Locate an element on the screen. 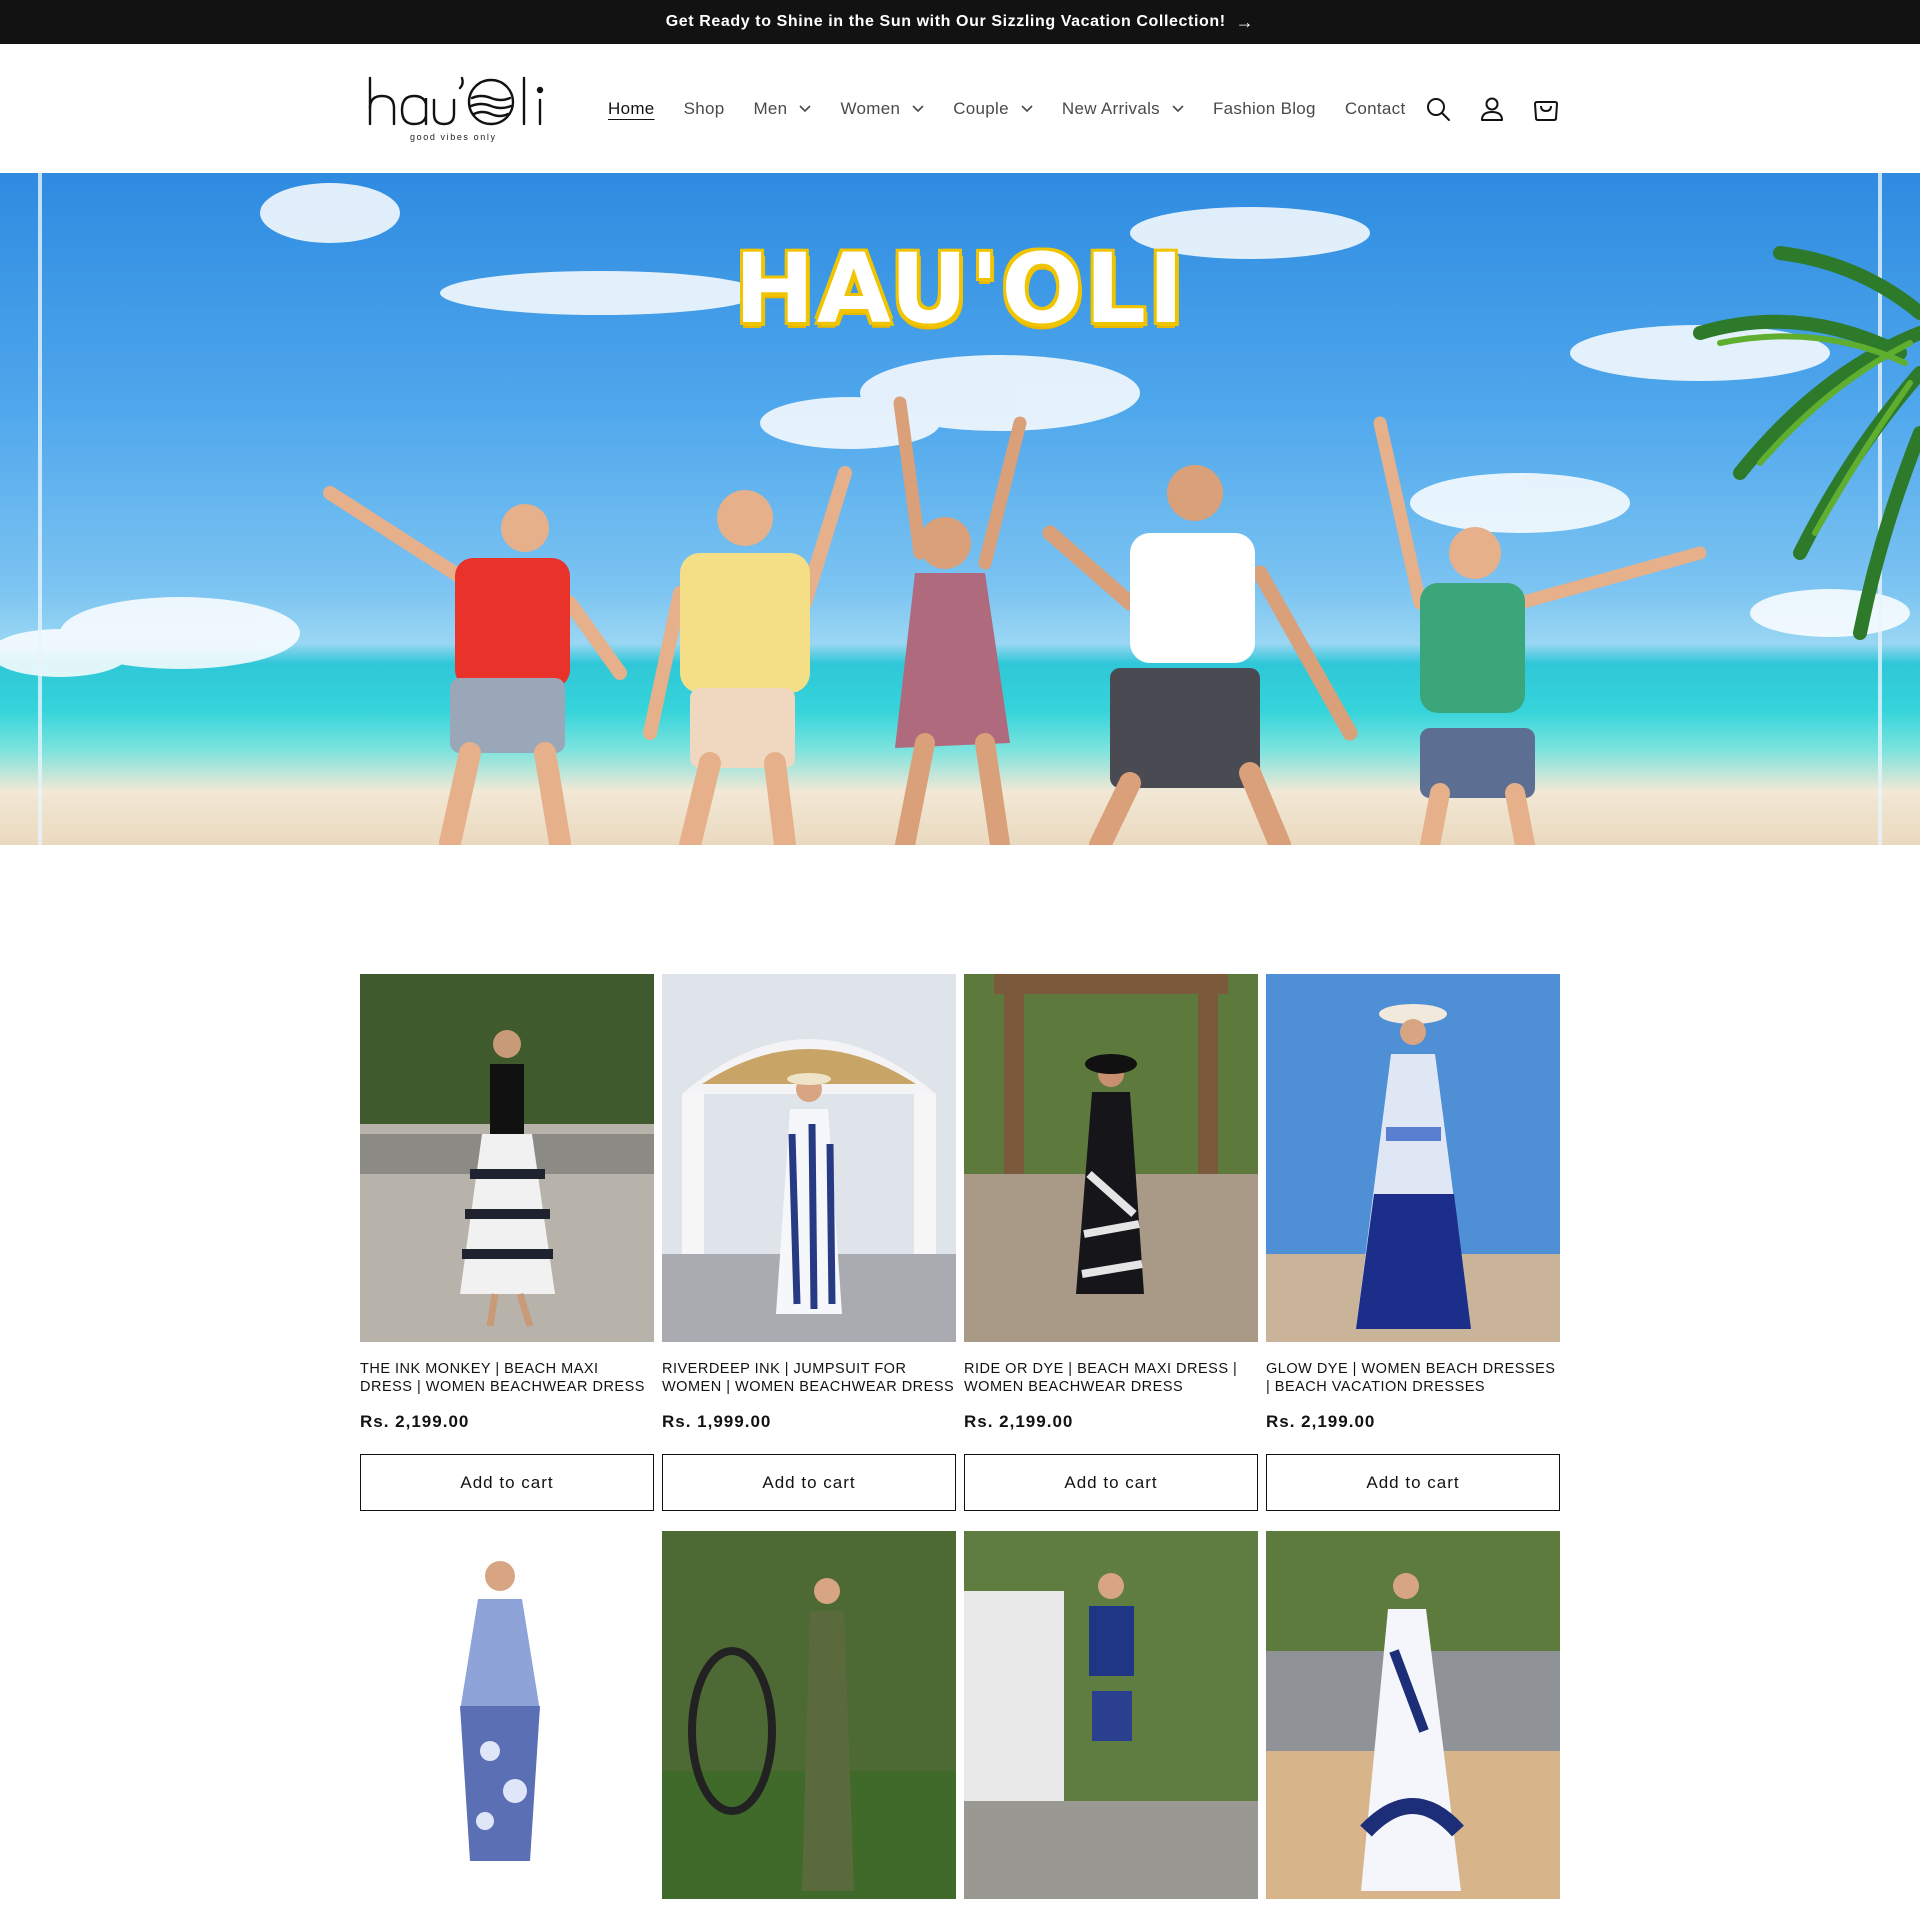 Image resolution: width=1920 pixels, height=1920 pixels. nav-men: Men is located at coordinates (782, 108).